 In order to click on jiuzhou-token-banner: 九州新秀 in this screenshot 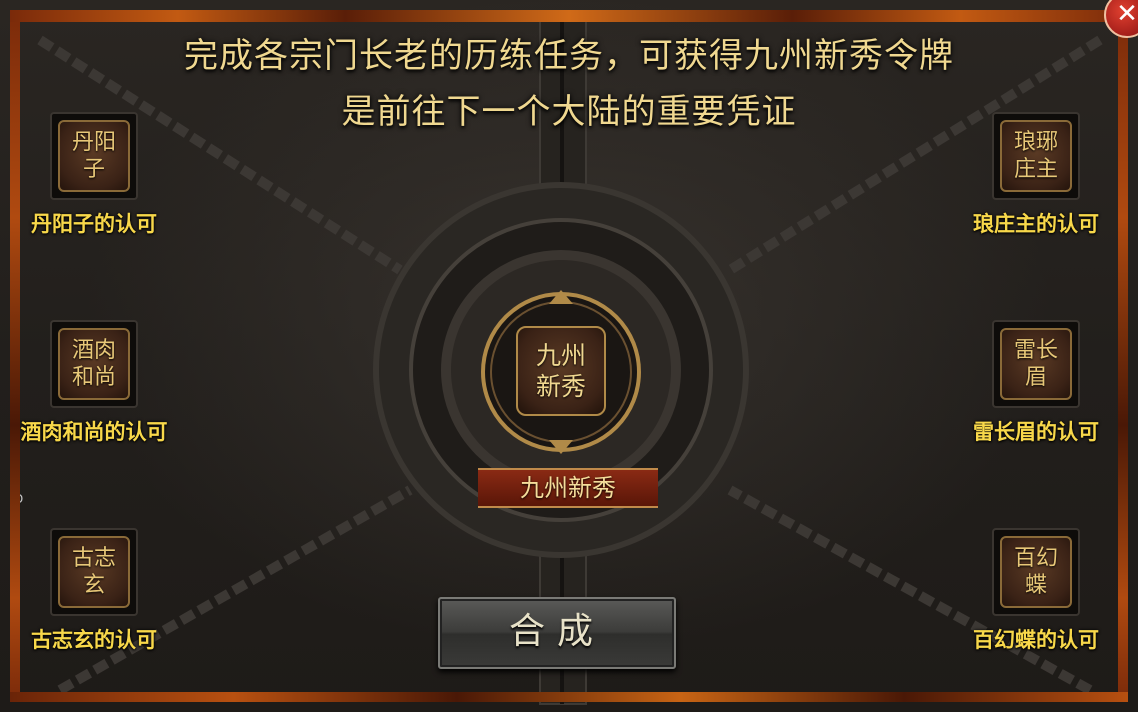, I will do `click(568, 488)`.